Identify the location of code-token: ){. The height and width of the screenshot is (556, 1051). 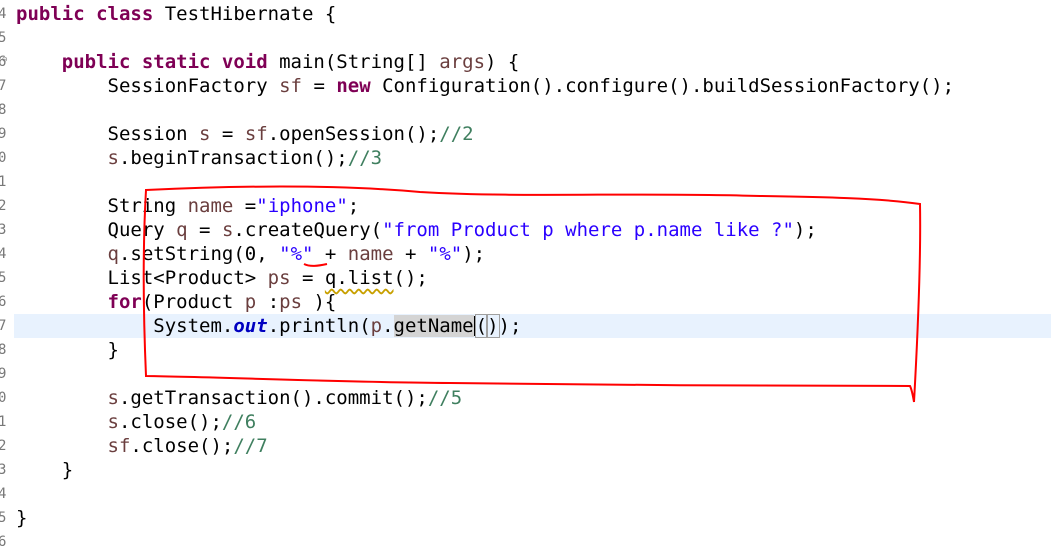
(319, 302).